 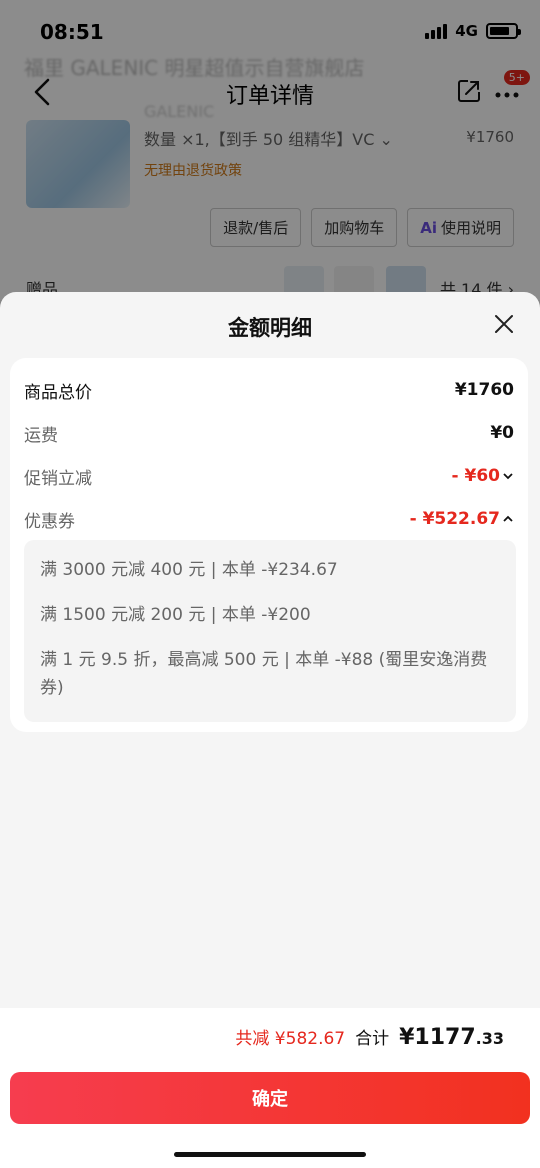 What do you see at coordinates (49, 521) in the screenshot?
I see `row-label: 优惠券` at bounding box center [49, 521].